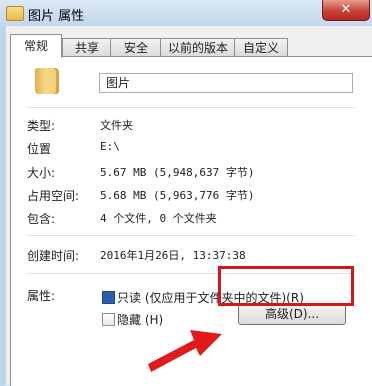 This screenshot has width=372, height=386. Describe the element at coordinates (87, 47) in the screenshot. I see `tab-sharing: 共享` at that location.